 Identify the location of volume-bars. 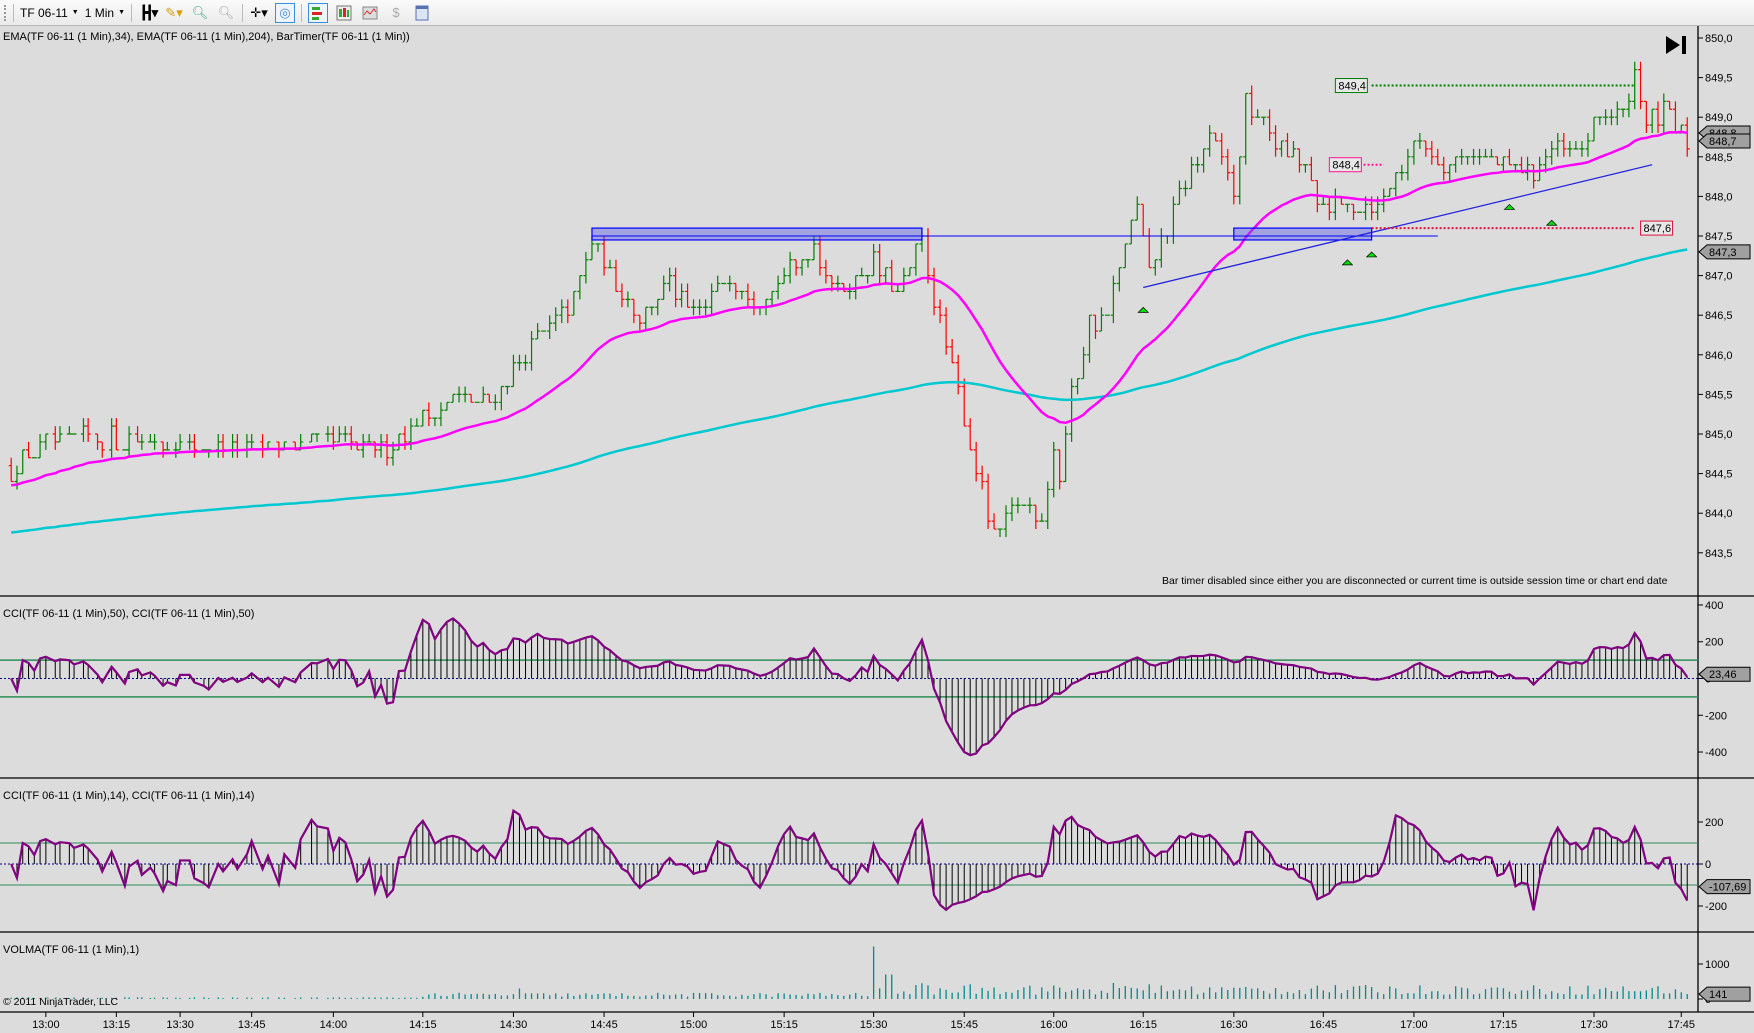
(849, 972).